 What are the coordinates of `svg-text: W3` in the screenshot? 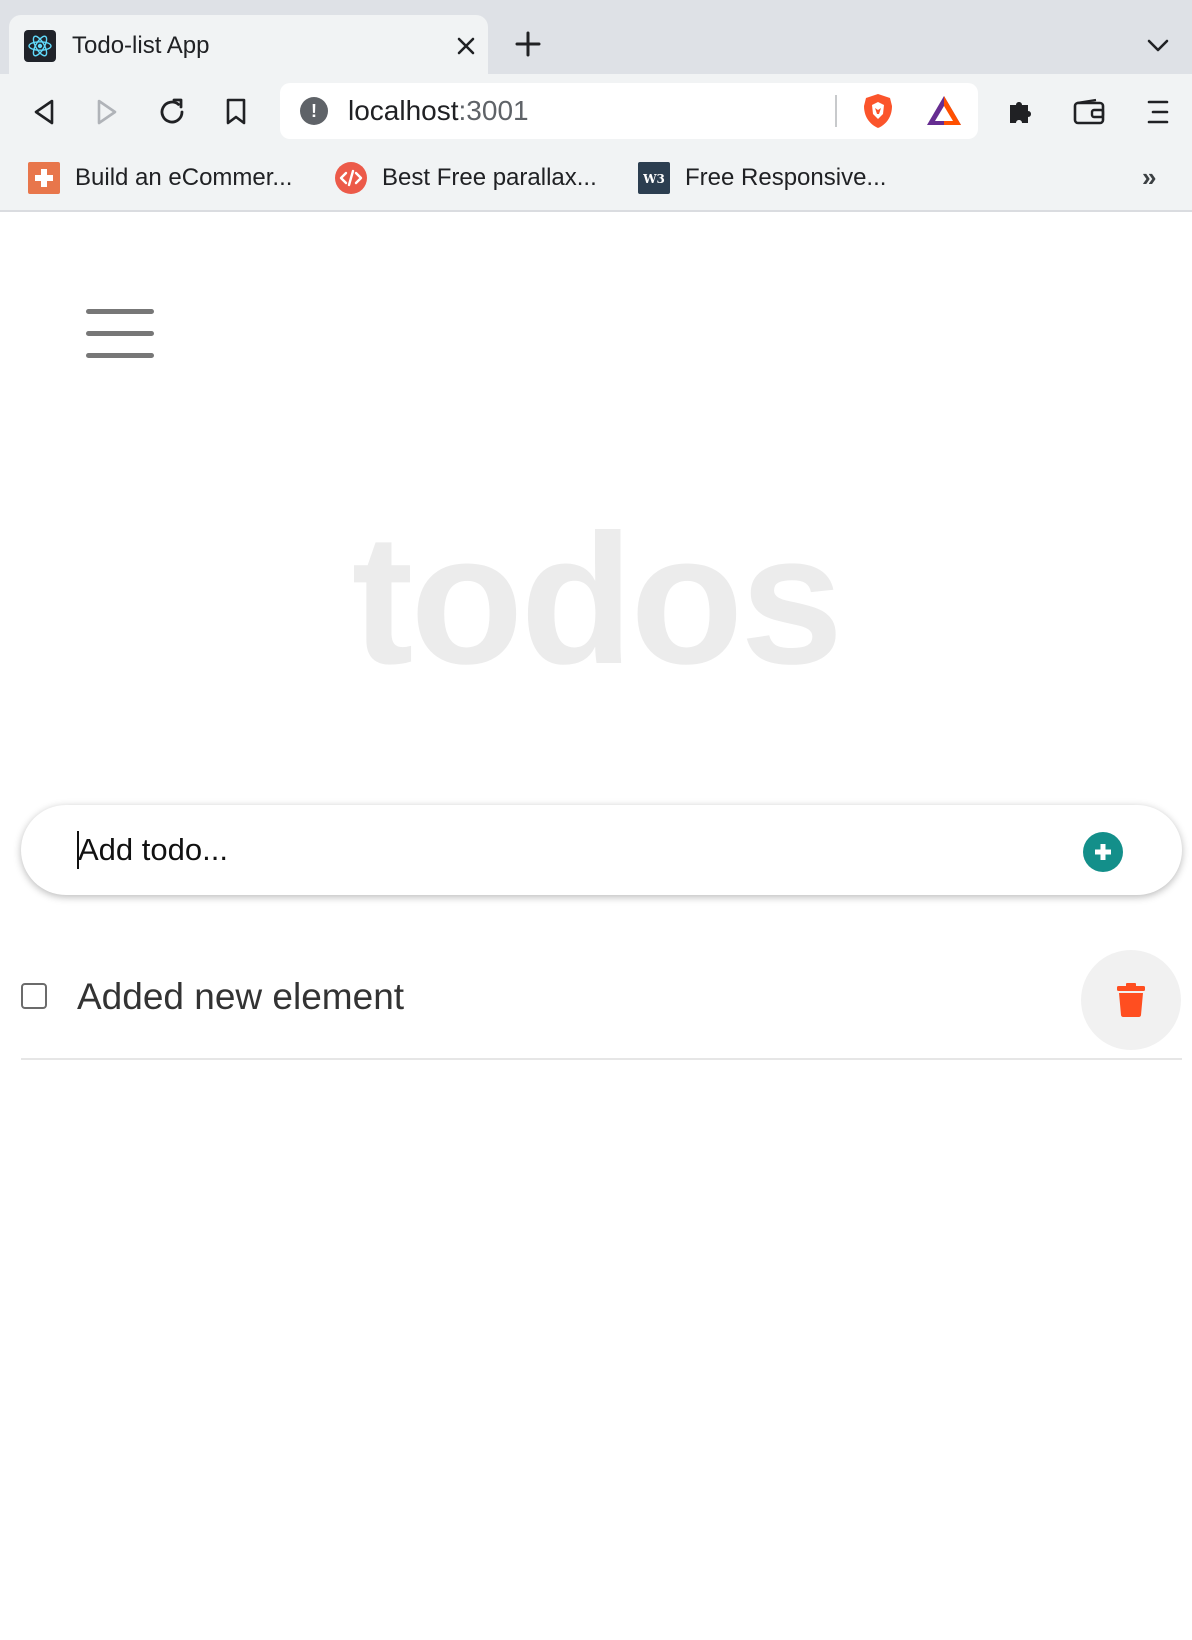 It's located at (653, 179).